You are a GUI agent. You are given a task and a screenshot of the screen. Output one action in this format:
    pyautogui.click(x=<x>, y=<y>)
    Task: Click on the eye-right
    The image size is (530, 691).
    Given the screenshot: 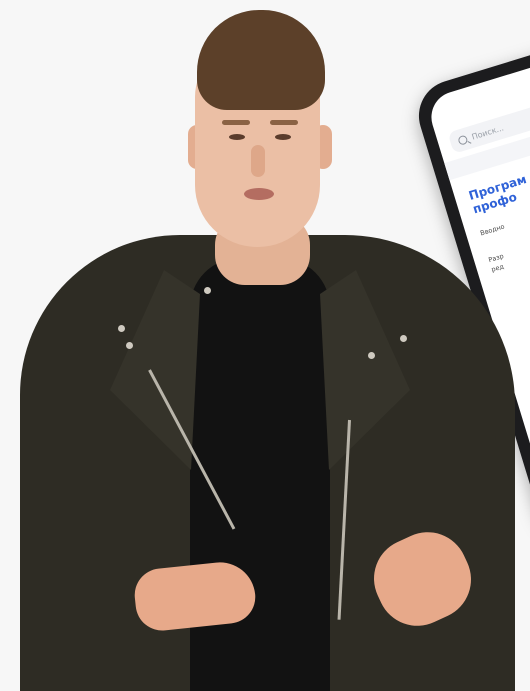 What is the action you would take?
    pyautogui.click(x=283, y=137)
    